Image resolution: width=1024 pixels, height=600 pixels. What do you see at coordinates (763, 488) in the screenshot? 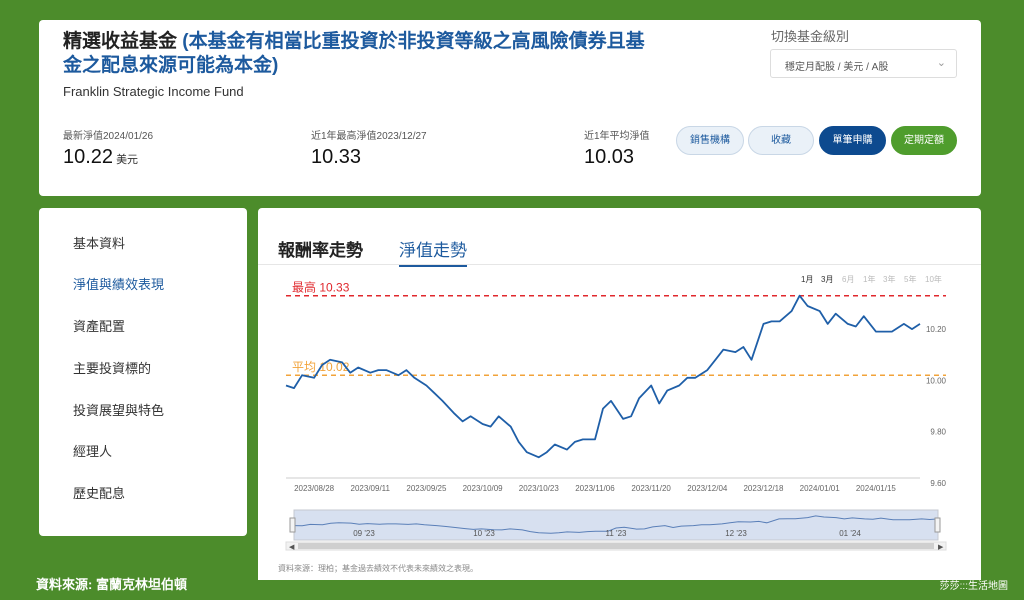
I see `x-tick-label: 2023/12/18` at bounding box center [763, 488].